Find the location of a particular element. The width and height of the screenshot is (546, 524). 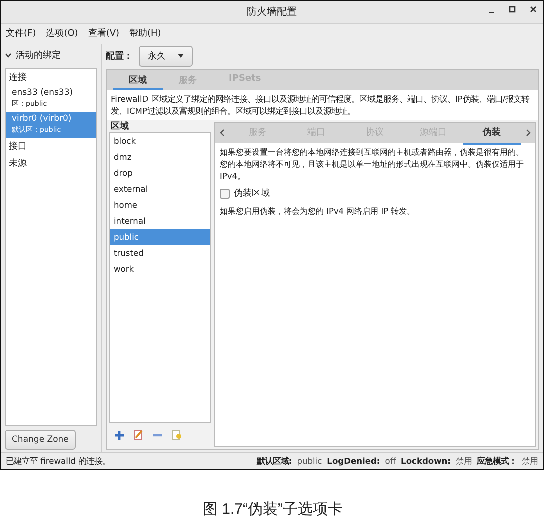

zone-item: trusted is located at coordinates (160, 253).